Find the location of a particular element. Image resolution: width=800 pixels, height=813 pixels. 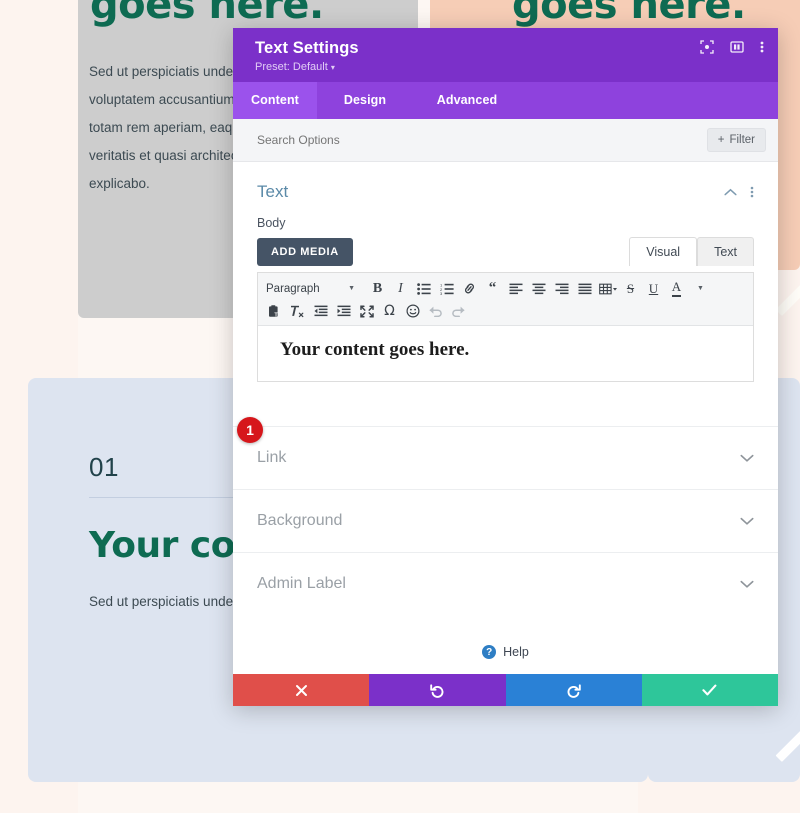

undo-button is located at coordinates (437, 690).